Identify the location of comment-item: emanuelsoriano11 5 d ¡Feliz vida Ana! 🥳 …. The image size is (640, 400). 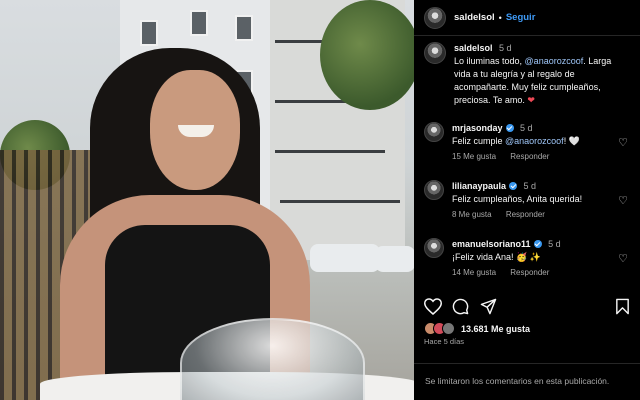
(527, 267).